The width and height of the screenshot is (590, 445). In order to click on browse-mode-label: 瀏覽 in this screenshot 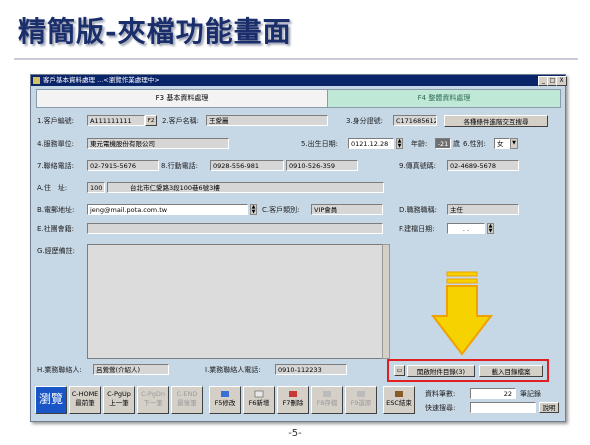, I will do `click(50, 399)`.